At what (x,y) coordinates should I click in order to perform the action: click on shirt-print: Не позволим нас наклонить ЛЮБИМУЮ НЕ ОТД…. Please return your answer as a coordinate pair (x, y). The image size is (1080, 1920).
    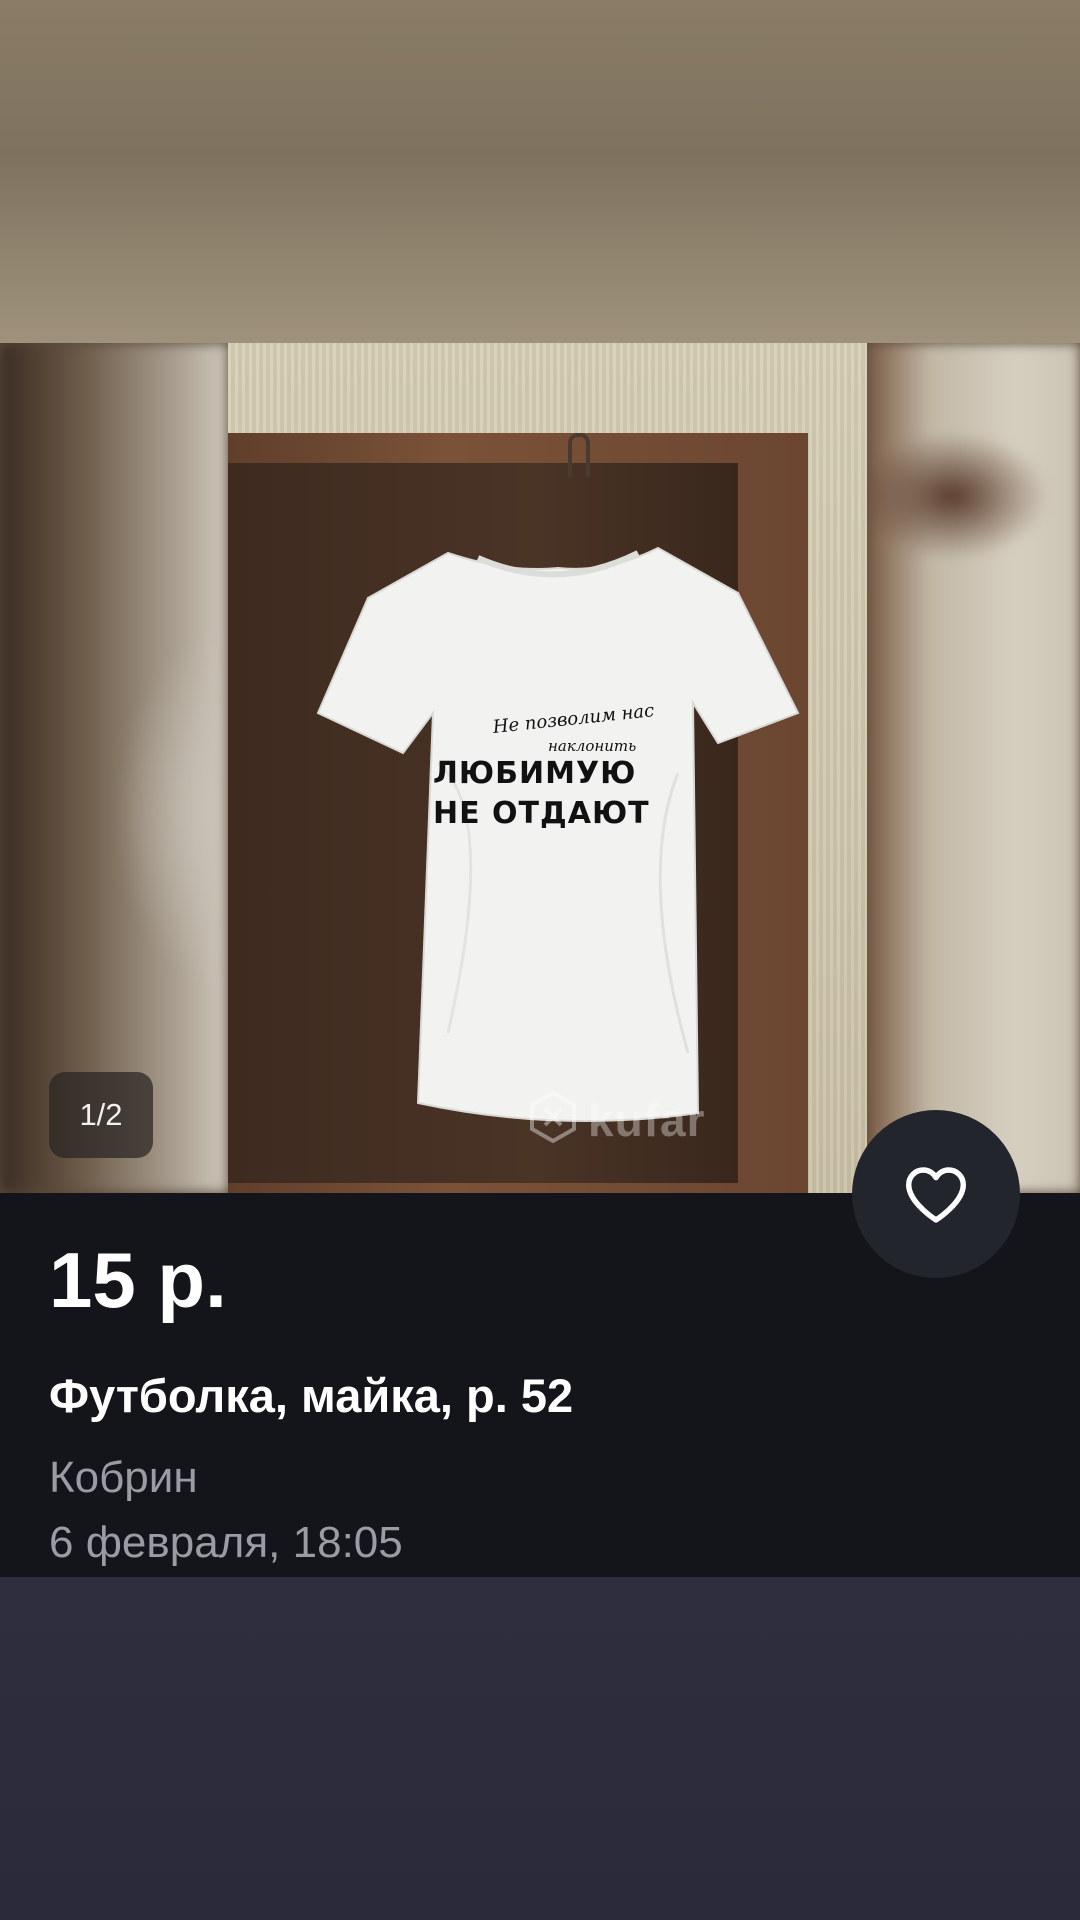
    Looking at the image, I should click on (553, 767).